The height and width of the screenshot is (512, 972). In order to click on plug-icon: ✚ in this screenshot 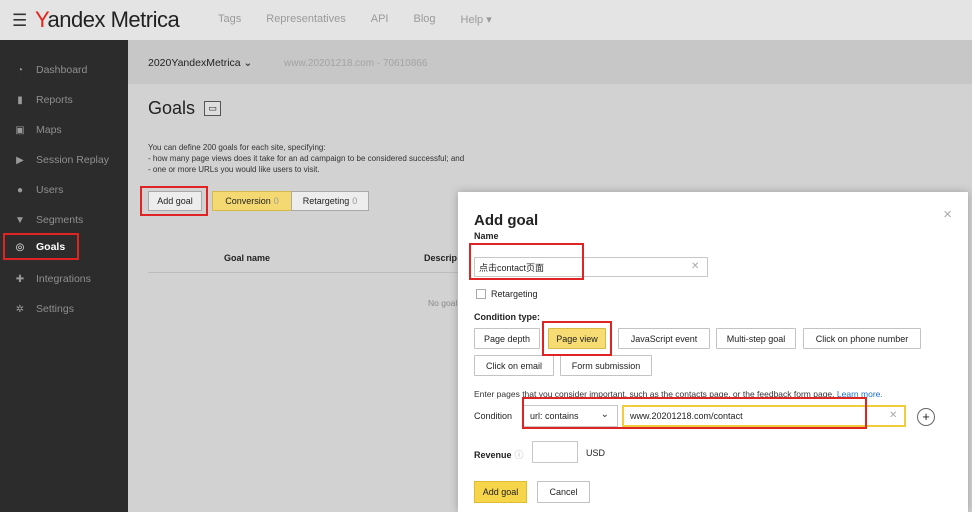, I will do `click(20, 279)`.